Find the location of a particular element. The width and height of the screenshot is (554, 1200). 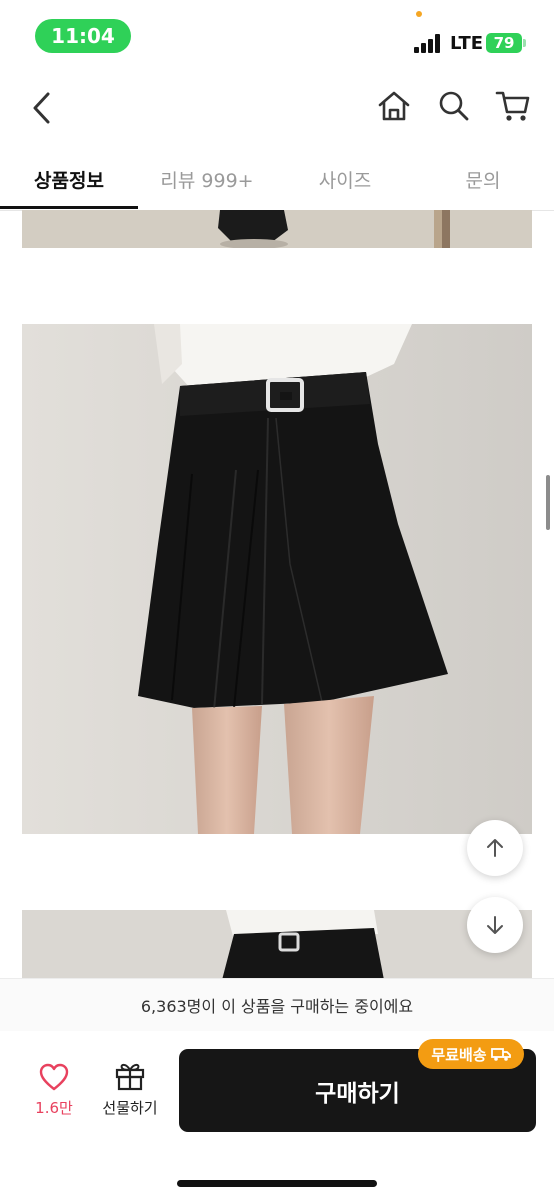

active-tab-indicator is located at coordinates (69, 207).